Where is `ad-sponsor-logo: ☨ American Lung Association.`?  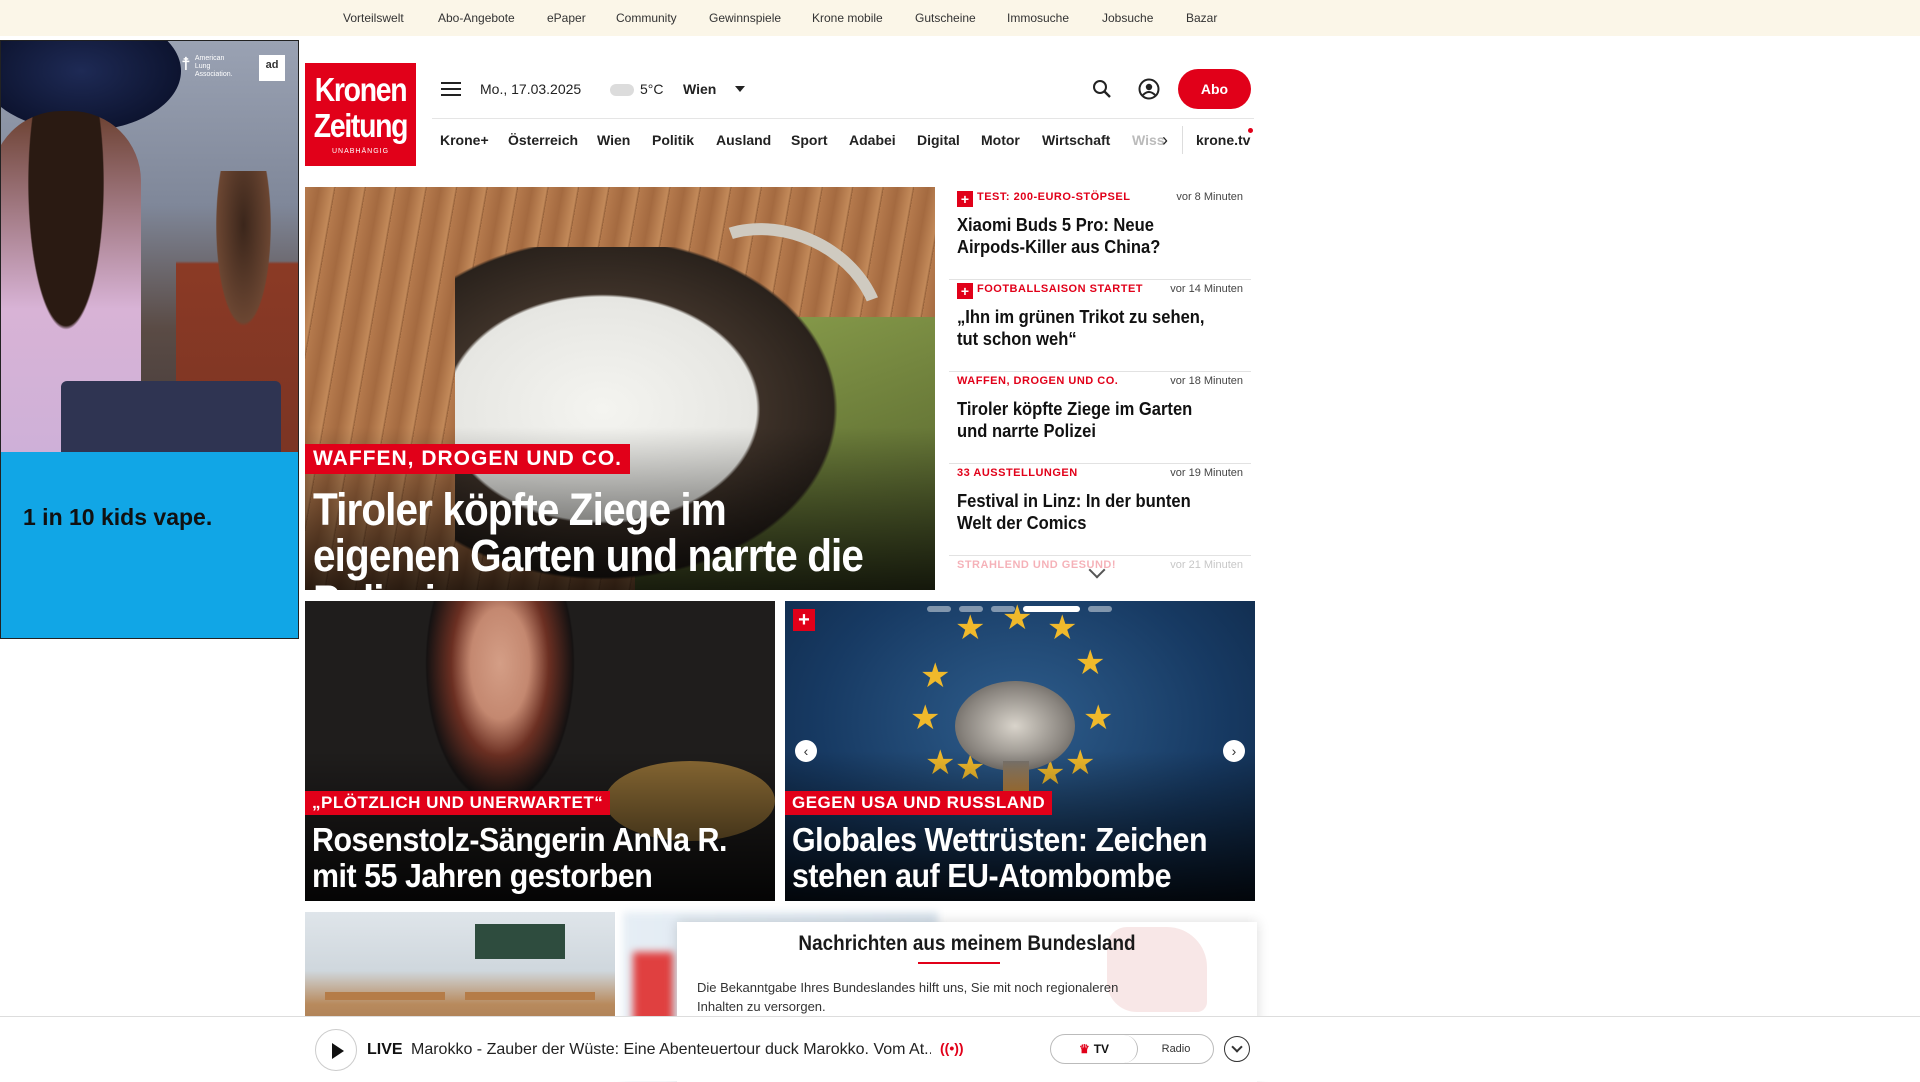
ad-sponsor-logo: ☨ American Lung Association. is located at coordinates (207, 66).